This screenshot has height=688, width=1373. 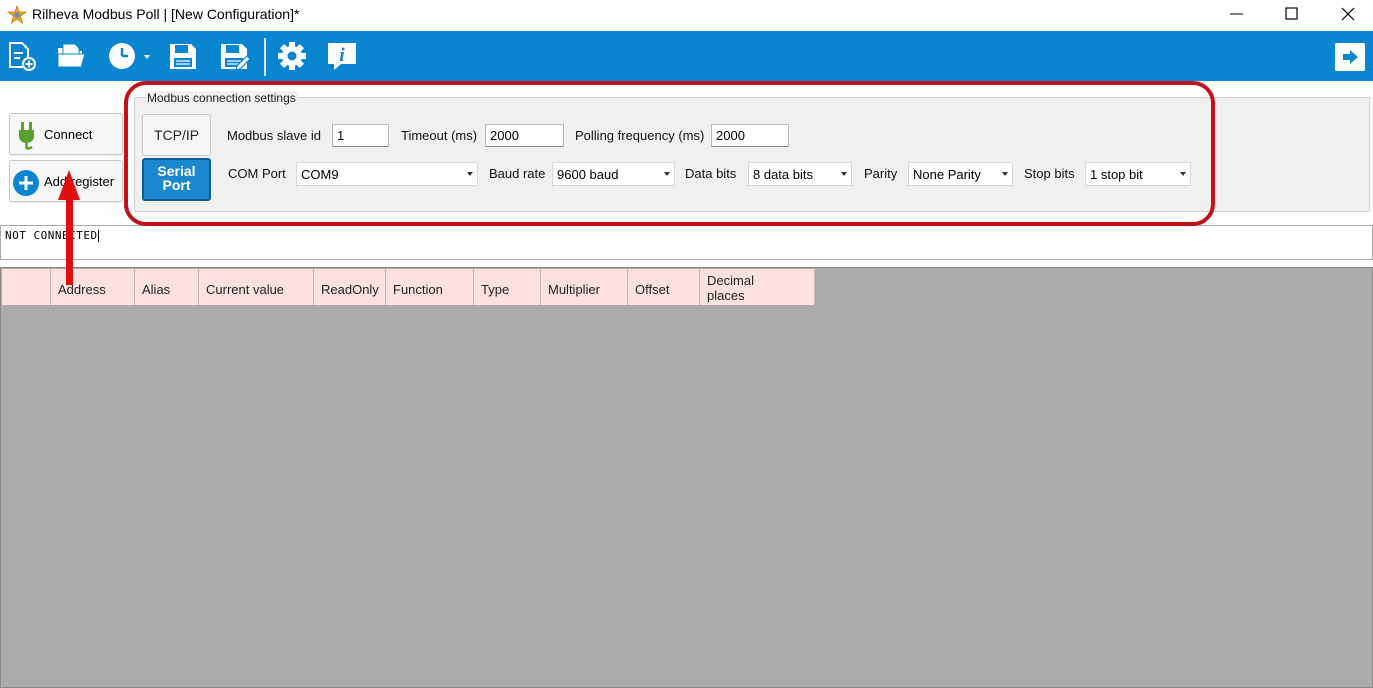 I want to click on new-file-icon, so click(x=22, y=56).